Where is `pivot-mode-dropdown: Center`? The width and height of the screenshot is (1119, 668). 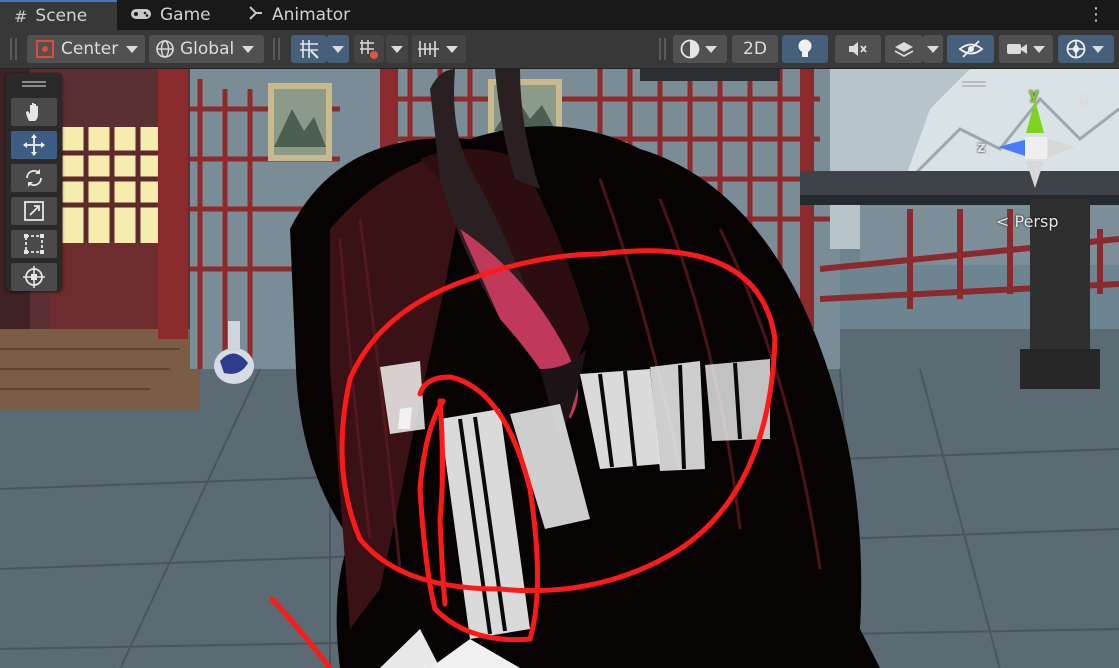 pivot-mode-dropdown: Center is located at coordinates (86, 49).